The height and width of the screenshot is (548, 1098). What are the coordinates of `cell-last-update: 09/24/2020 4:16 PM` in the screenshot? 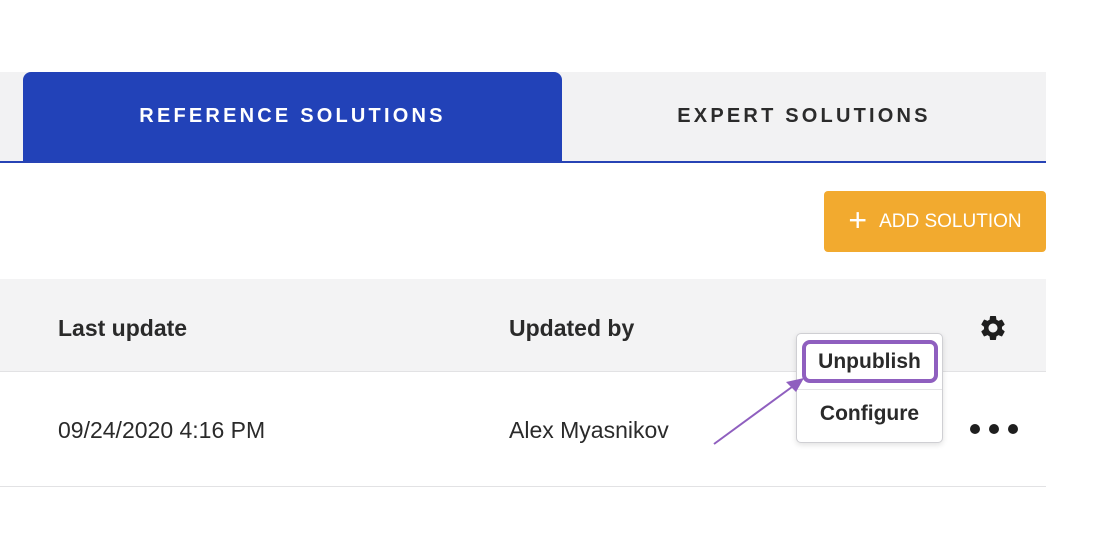 It's located at (162, 430).